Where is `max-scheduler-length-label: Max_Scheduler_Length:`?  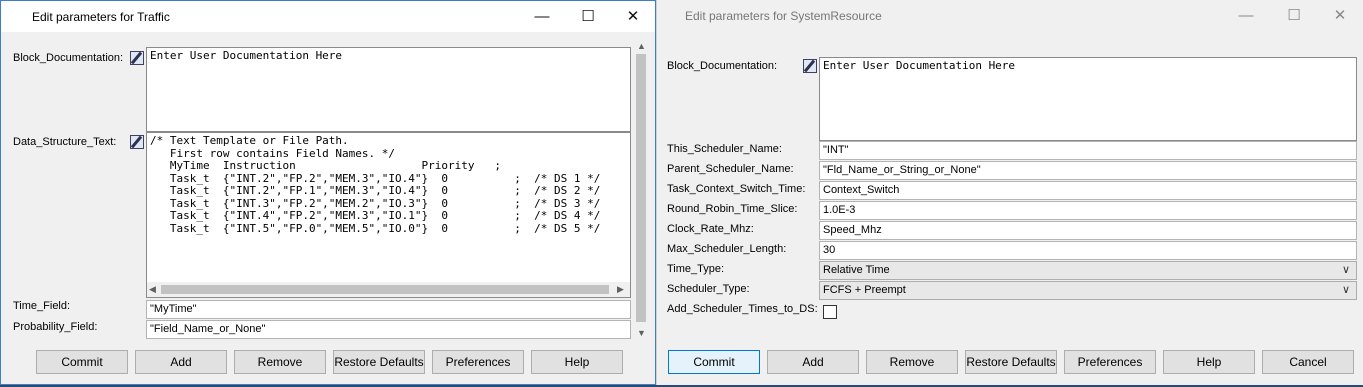
max-scheduler-length-label: Max_Scheduler_Length: is located at coordinates (727, 249).